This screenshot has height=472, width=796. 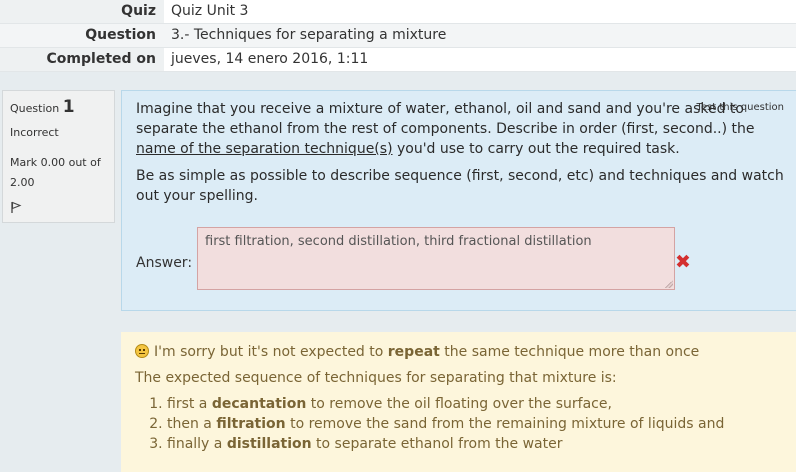 What do you see at coordinates (683, 262) in the screenshot?
I see `incorrect-icon: ✖` at bounding box center [683, 262].